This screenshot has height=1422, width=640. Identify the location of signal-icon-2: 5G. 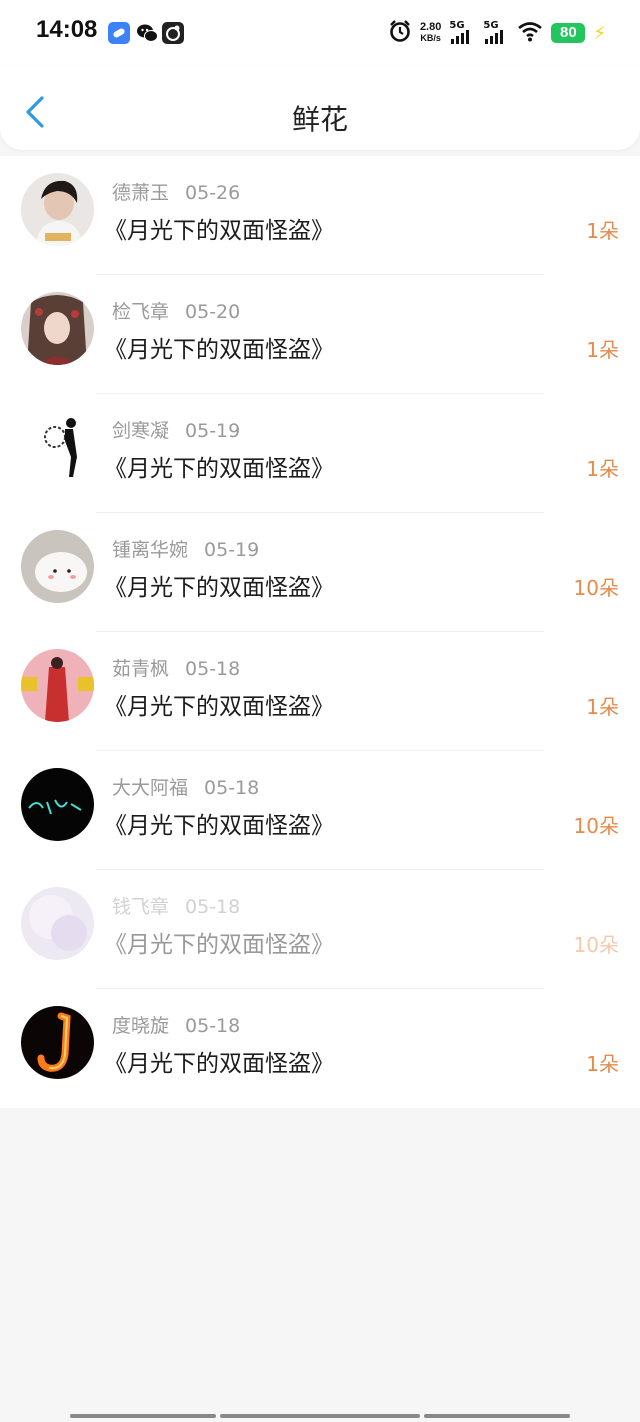
(496, 33).